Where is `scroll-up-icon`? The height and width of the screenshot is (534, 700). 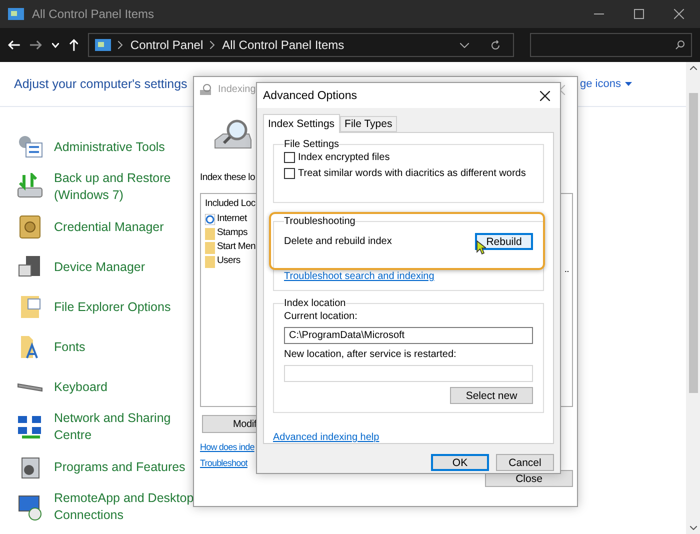
scroll-up-icon is located at coordinates (693, 68).